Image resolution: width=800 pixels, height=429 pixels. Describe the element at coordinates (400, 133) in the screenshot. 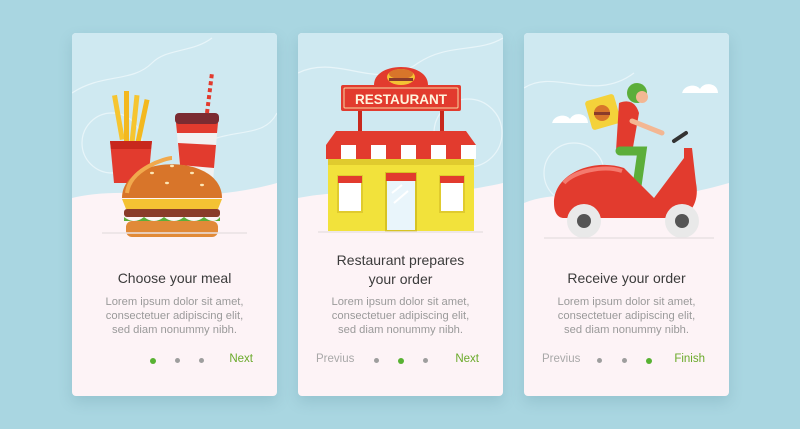

I see `restaurant-illustration: RESTAURANT` at that location.